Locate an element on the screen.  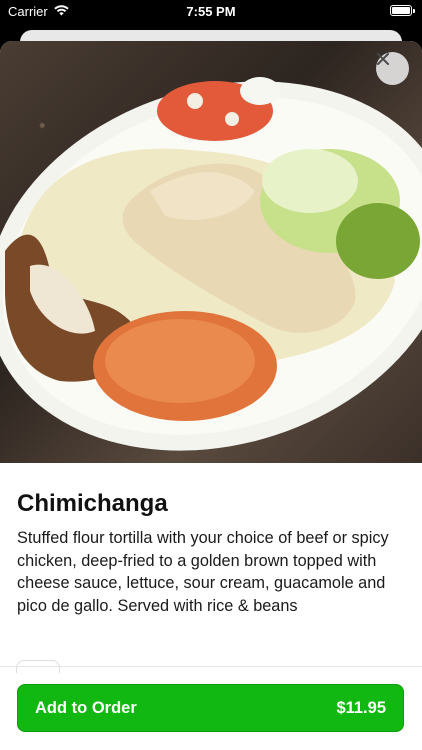
order-price: $11.95 is located at coordinates (361, 707).